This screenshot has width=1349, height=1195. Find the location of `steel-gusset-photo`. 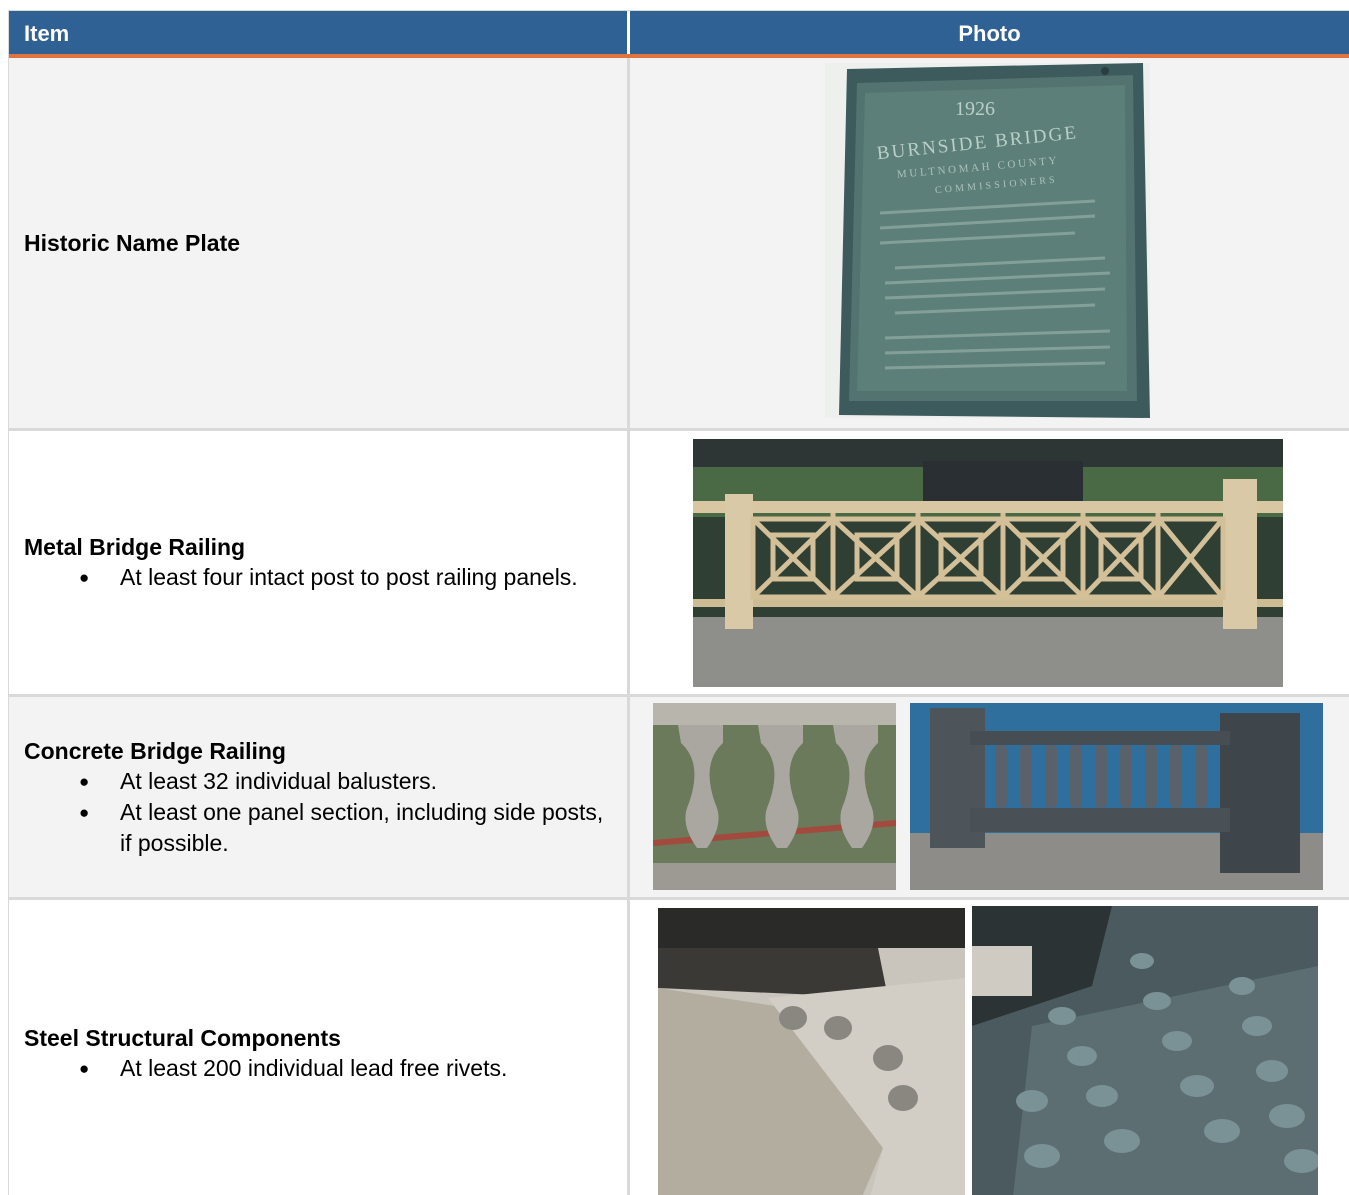

steel-gusset-photo is located at coordinates (811, 1051).